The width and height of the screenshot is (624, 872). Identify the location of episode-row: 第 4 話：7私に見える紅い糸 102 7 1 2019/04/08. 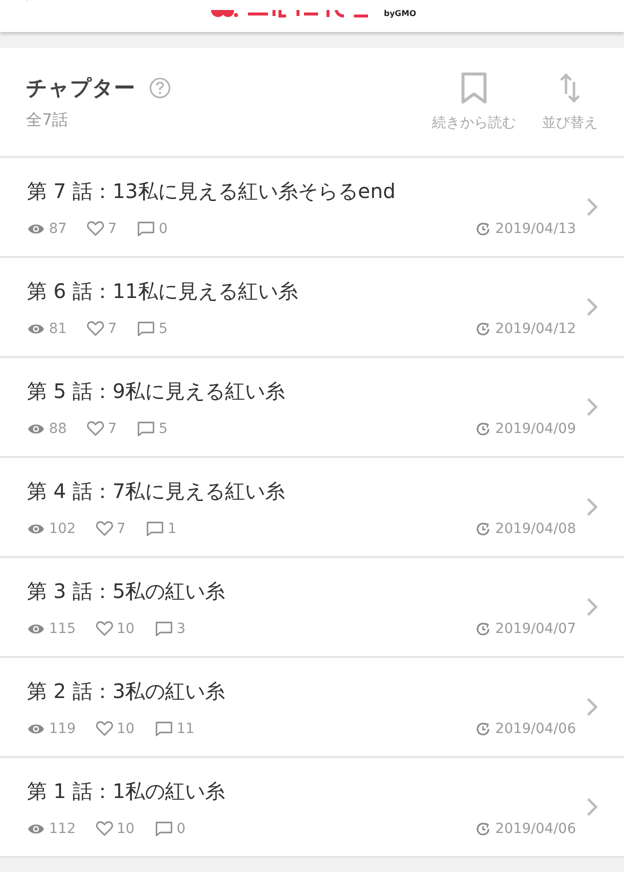
(312, 508).